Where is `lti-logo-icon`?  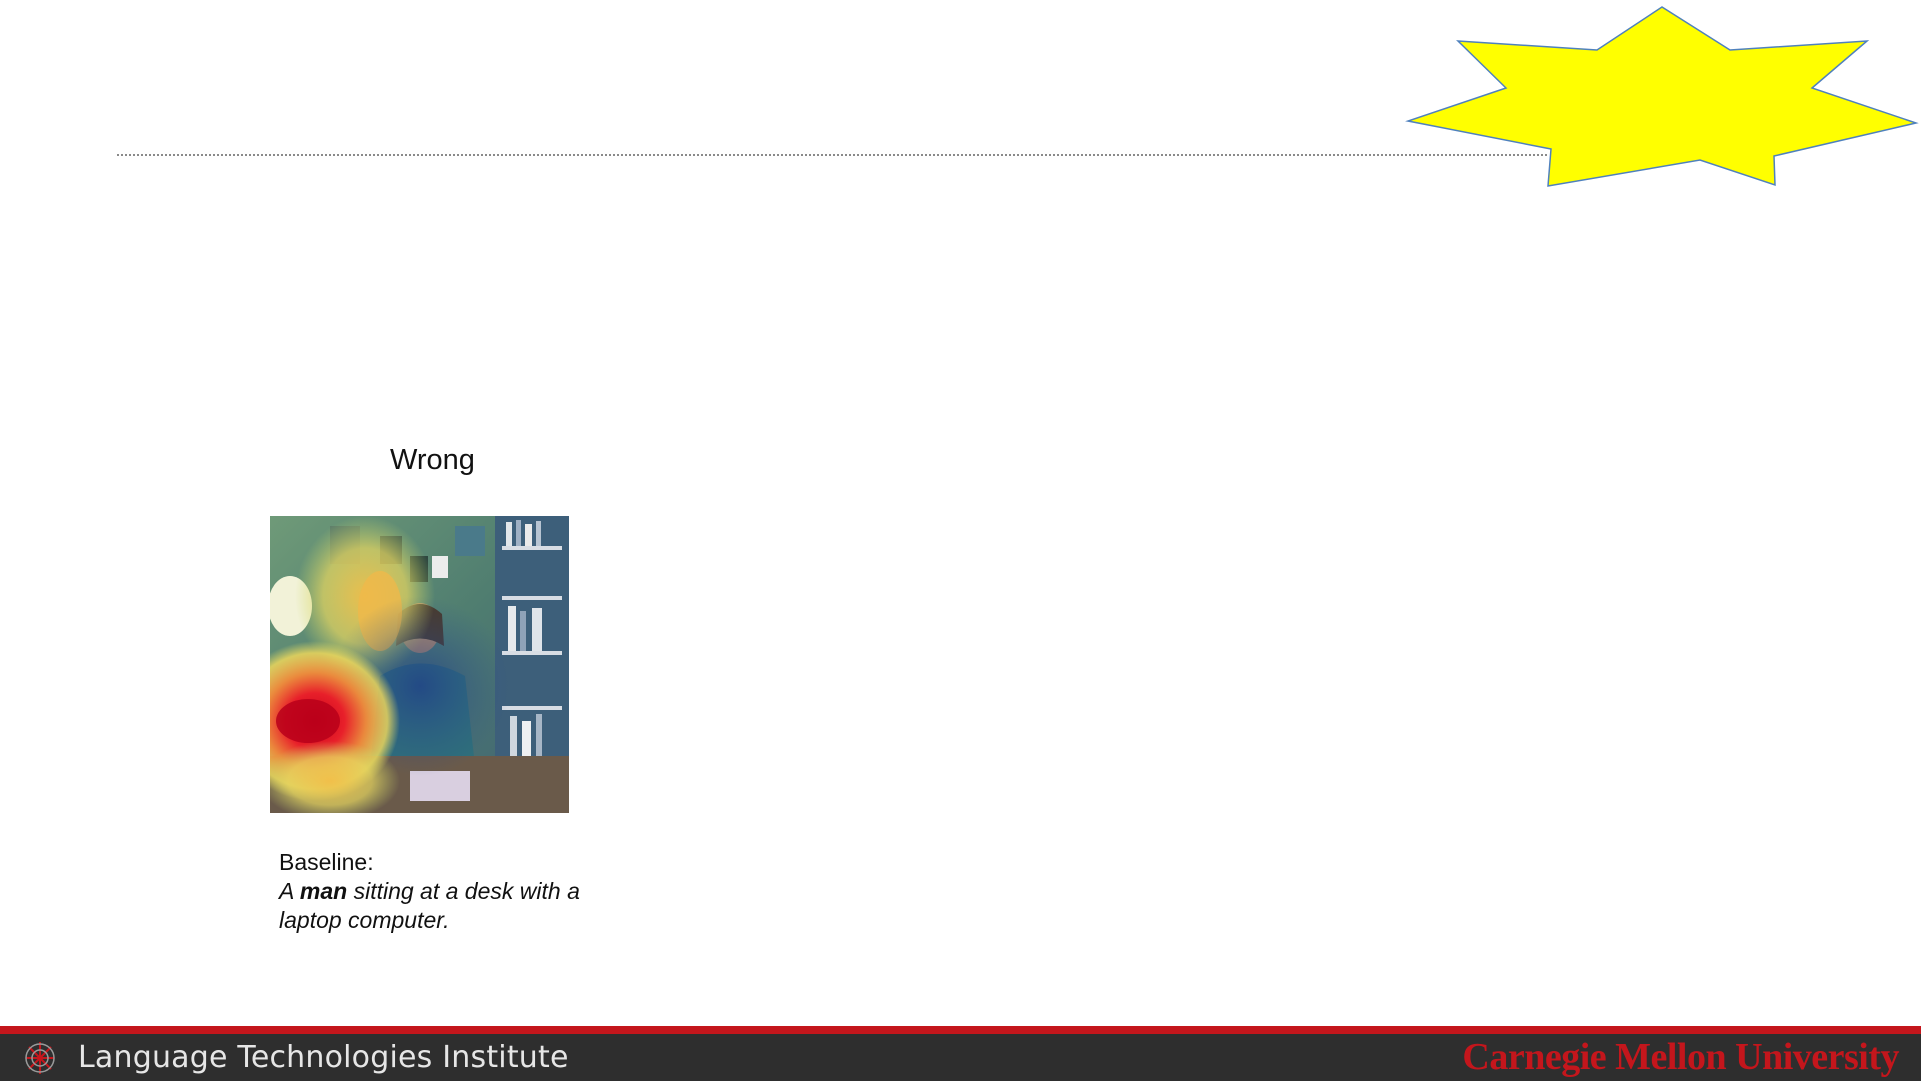 lti-logo-icon is located at coordinates (40, 1058).